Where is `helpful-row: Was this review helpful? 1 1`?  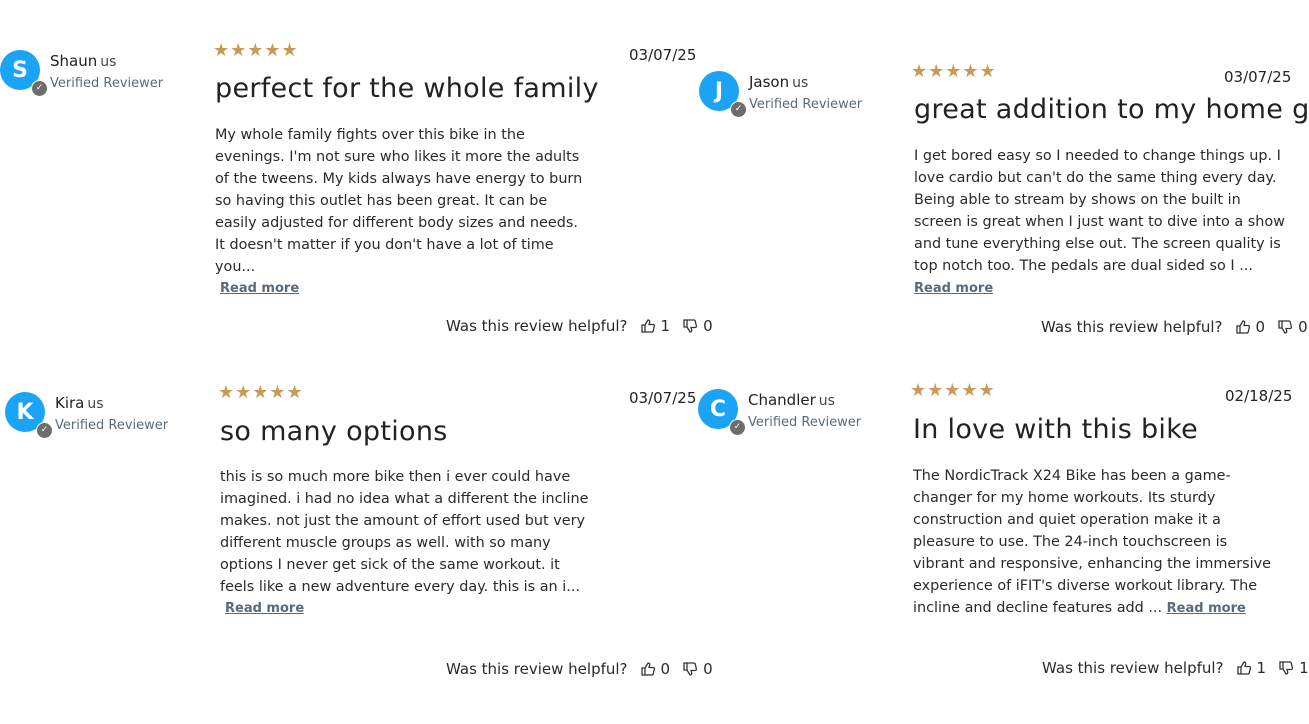 helpful-row: Was this review helpful? 1 1 is located at coordinates (1175, 668).